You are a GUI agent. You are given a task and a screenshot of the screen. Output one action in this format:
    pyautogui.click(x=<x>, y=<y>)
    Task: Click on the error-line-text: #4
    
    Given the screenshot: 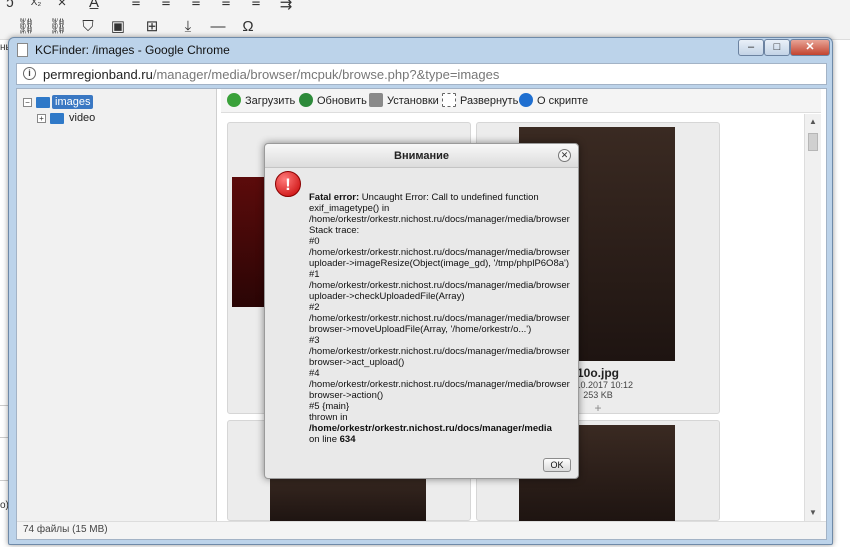 What is the action you would take?
    pyautogui.click(x=314, y=373)
    